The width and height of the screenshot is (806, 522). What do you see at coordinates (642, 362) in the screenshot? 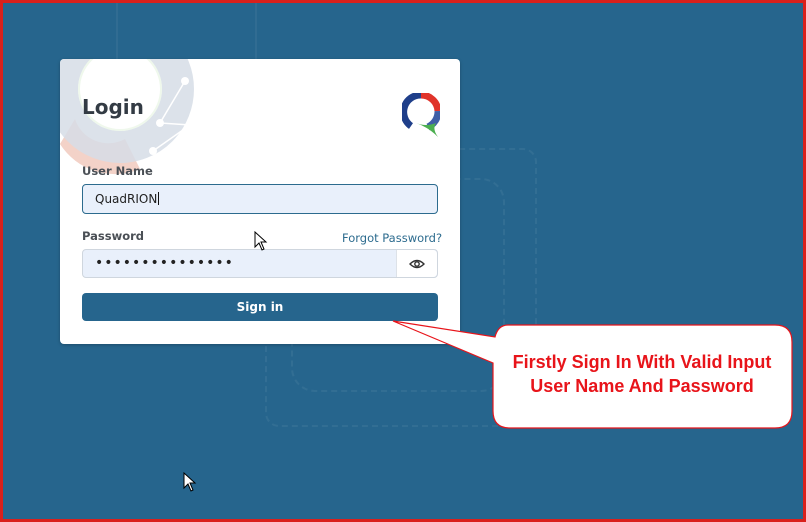
I see `callout-line-1: Firstly Sign In With Valid Input` at bounding box center [642, 362].